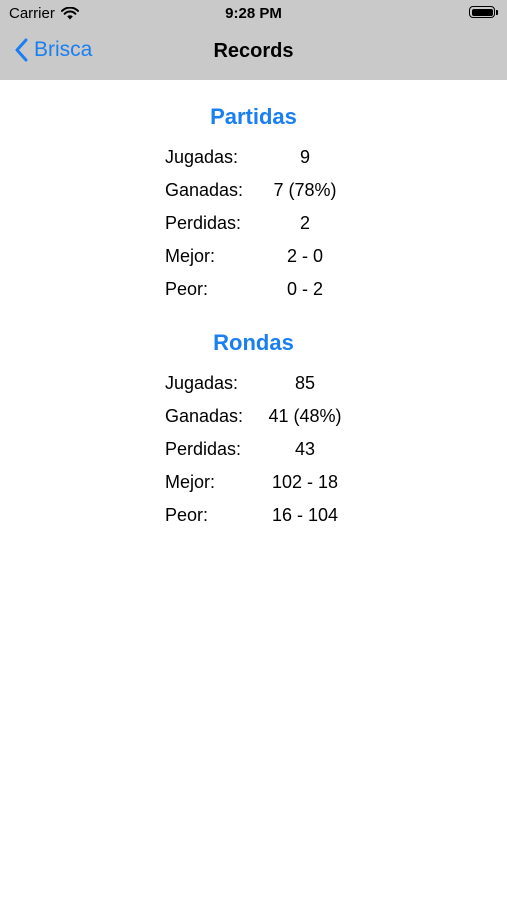 Image resolution: width=507 pixels, height=900 pixels. What do you see at coordinates (483, 12) in the screenshot?
I see `battery-icon` at bounding box center [483, 12].